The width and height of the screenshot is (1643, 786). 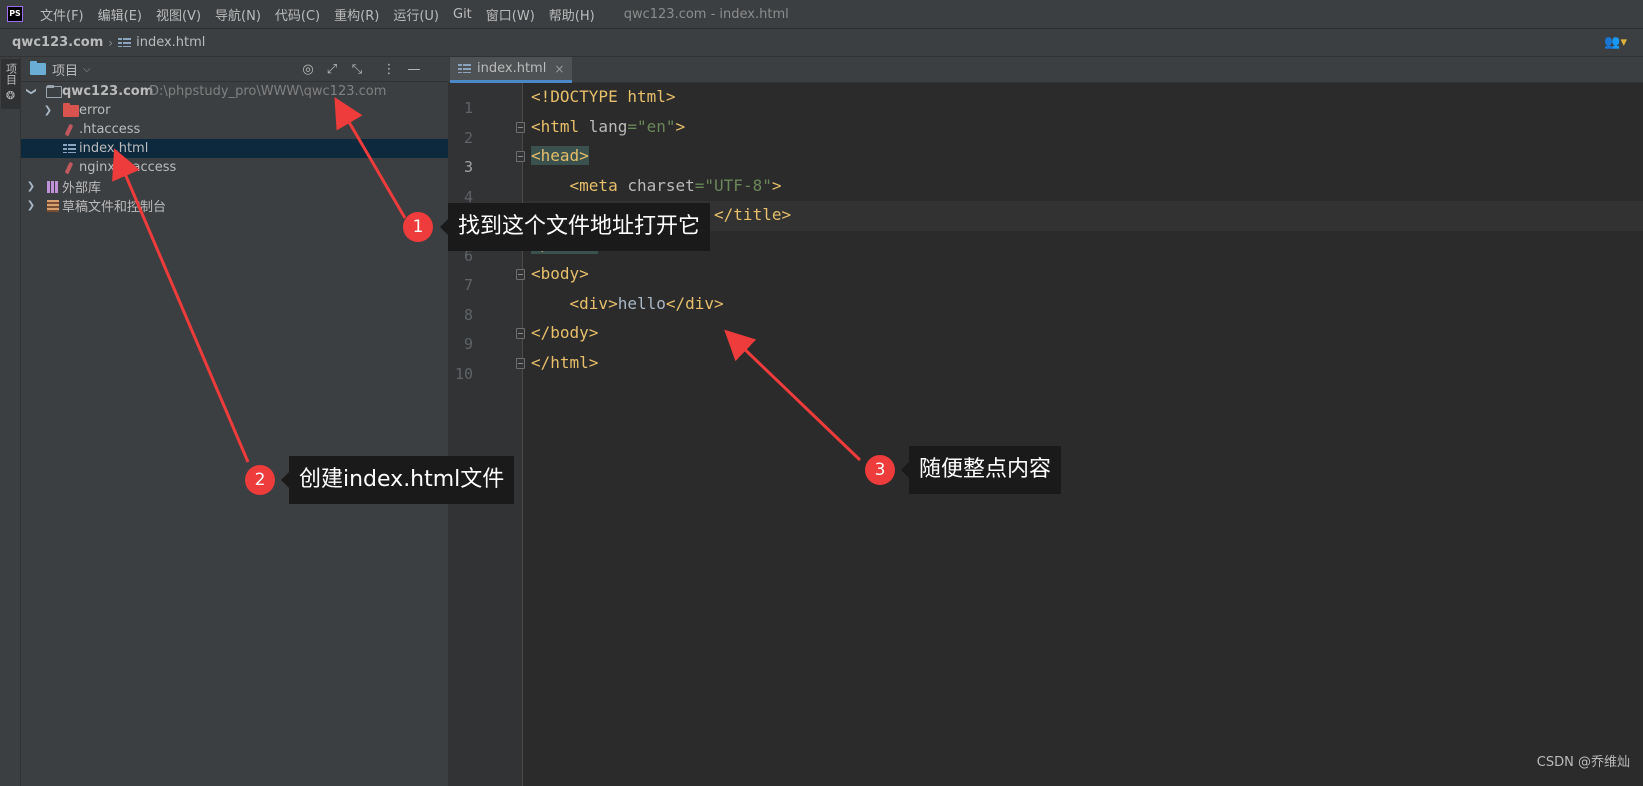 What do you see at coordinates (593, 303) in the screenshot?
I see `code-token: <div>` at bounding box center [593, 303].